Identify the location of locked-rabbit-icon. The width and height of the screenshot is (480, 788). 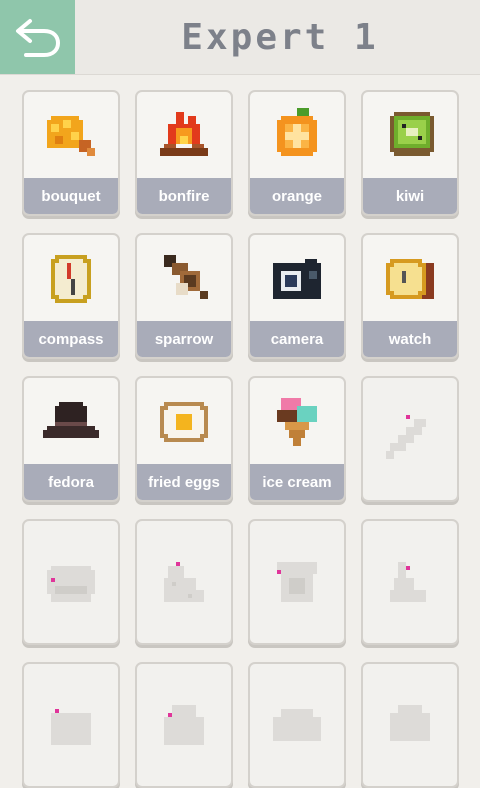
(410, 582).